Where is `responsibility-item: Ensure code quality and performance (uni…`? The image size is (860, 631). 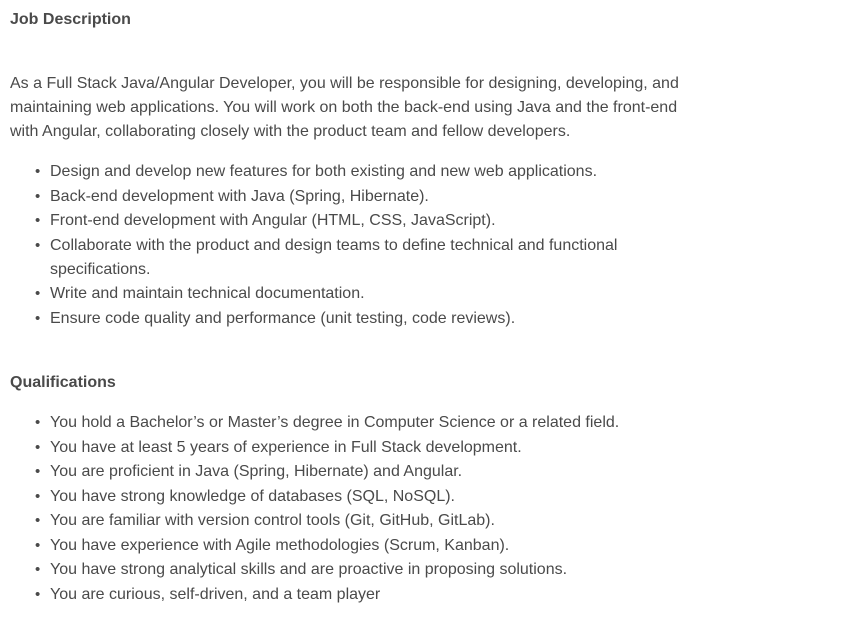
responsibility-item: Ensure code quality and performance (uni… is located at coordinates (367, 319).